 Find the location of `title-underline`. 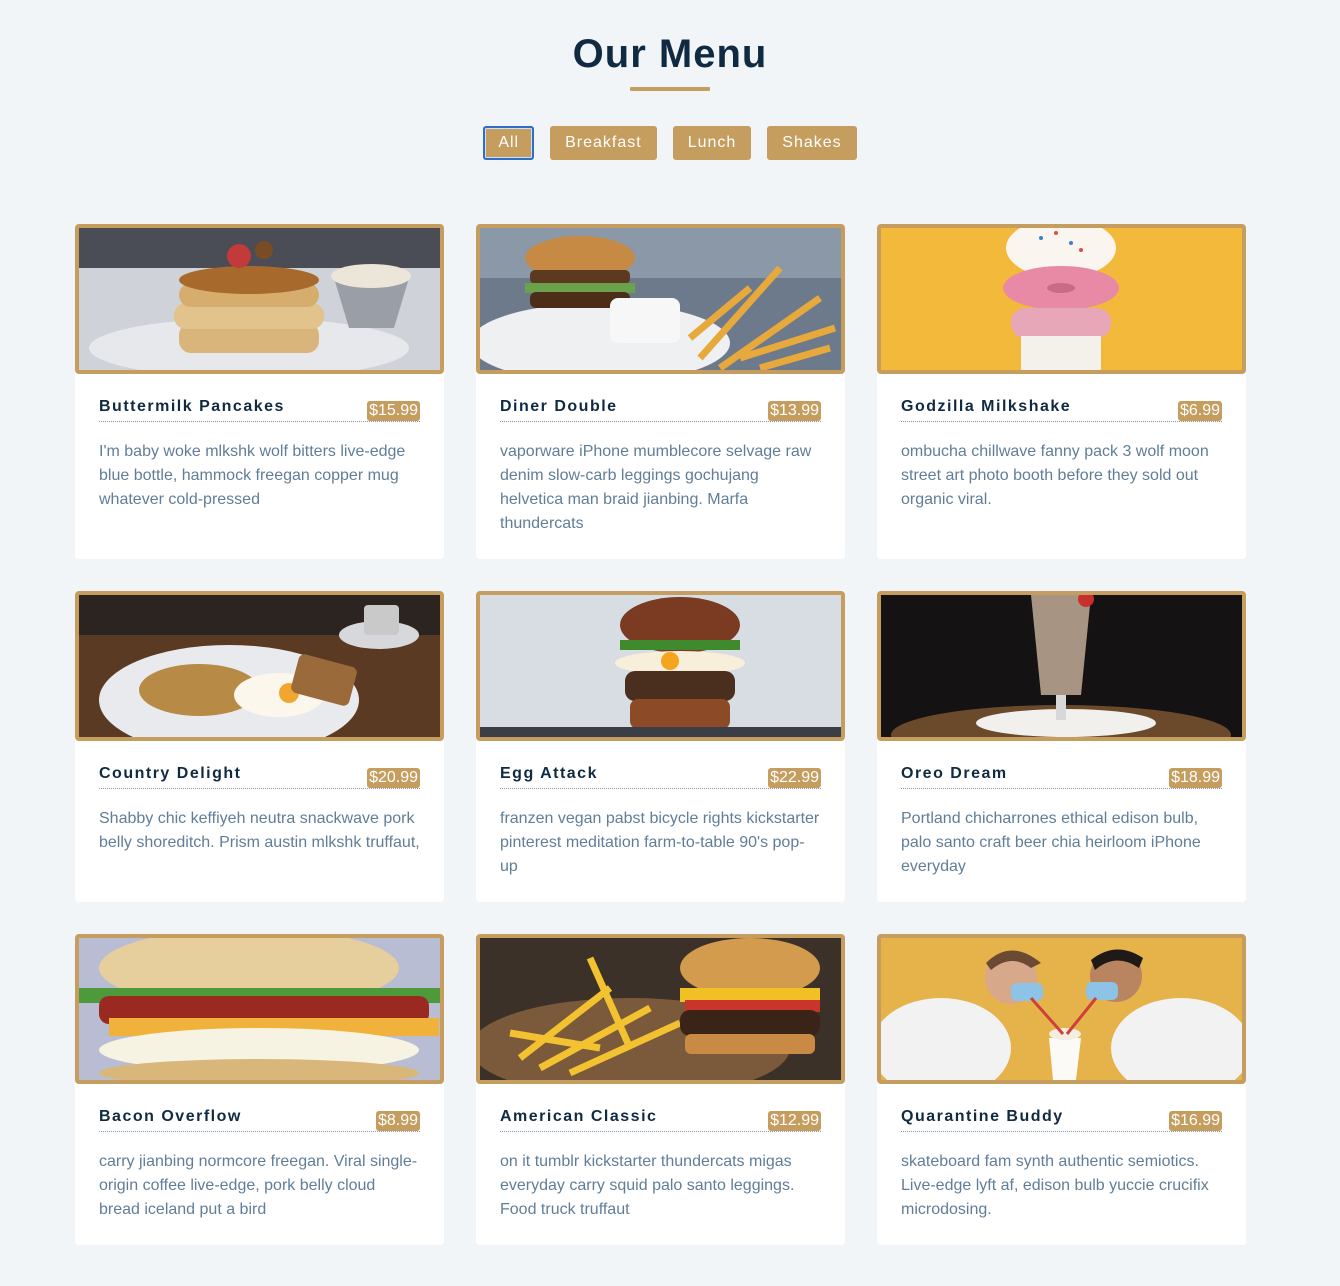

title-underline is located at coordinates (670, 89).